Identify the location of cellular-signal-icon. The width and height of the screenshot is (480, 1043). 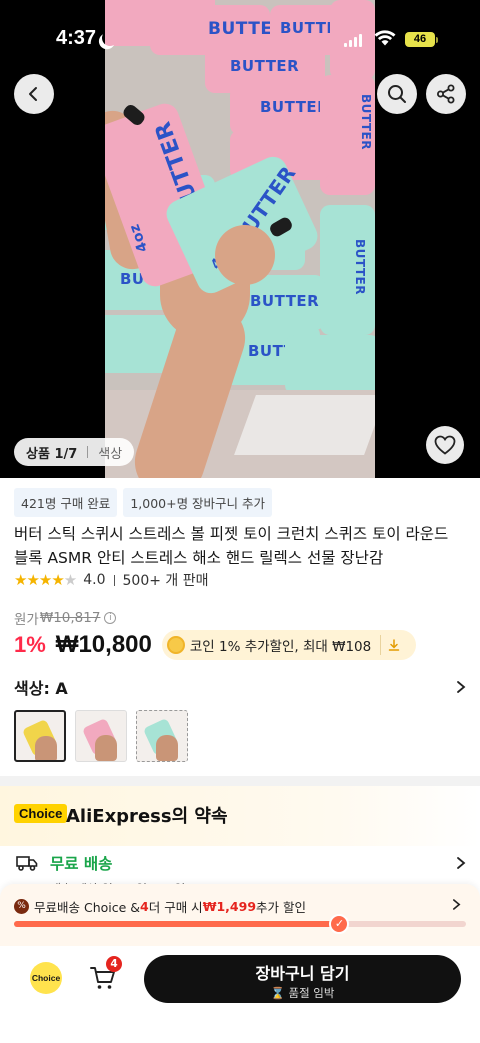
(354, 40).